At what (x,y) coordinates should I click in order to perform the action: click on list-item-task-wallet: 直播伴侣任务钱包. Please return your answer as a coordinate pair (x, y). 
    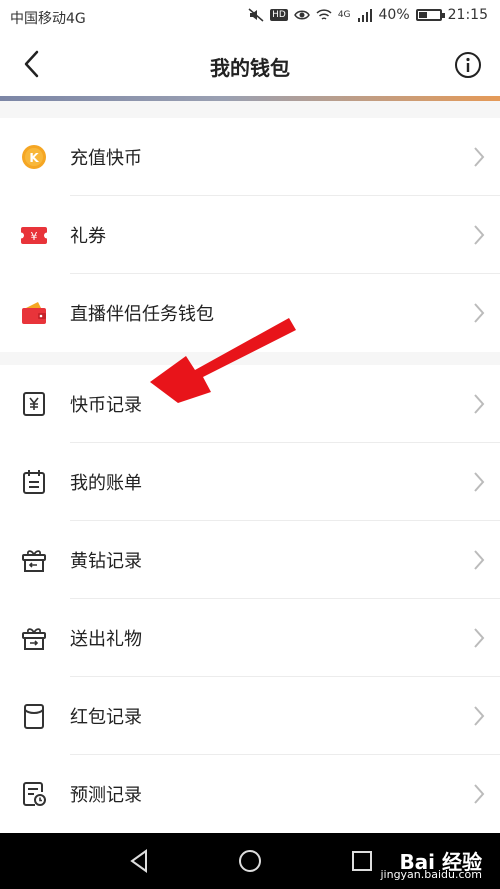
    Looking at the image, I should click on (250, 313).